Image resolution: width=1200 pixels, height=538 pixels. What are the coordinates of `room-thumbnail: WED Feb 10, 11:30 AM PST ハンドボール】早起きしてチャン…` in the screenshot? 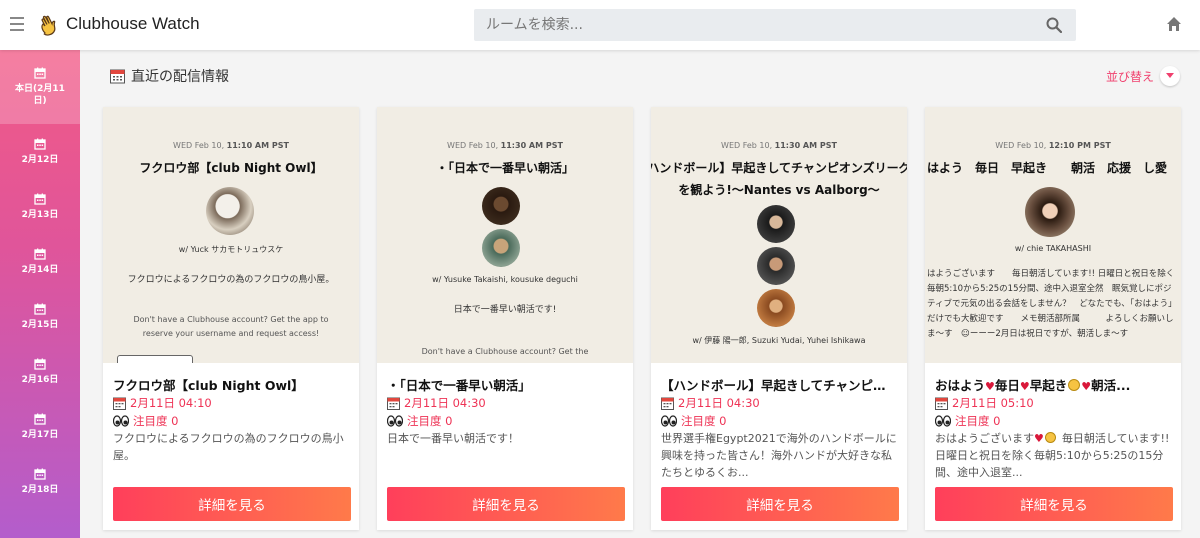 It's located at (779, 235).